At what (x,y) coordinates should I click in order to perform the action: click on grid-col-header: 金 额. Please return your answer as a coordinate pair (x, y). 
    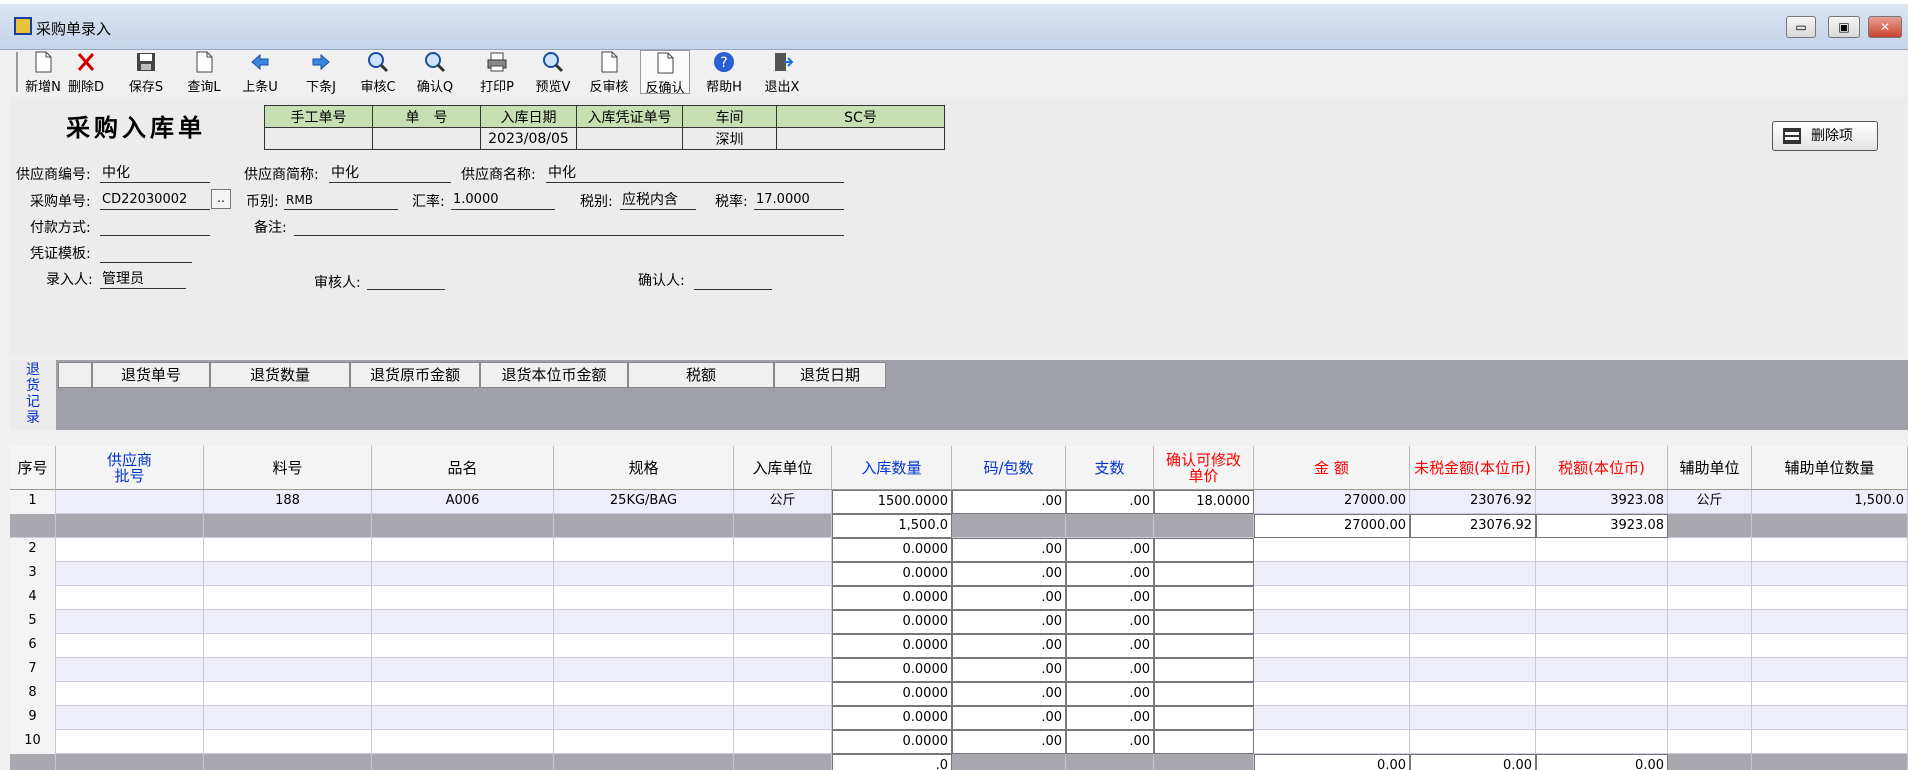
    Looking at the image, I should click on (1332, 468).